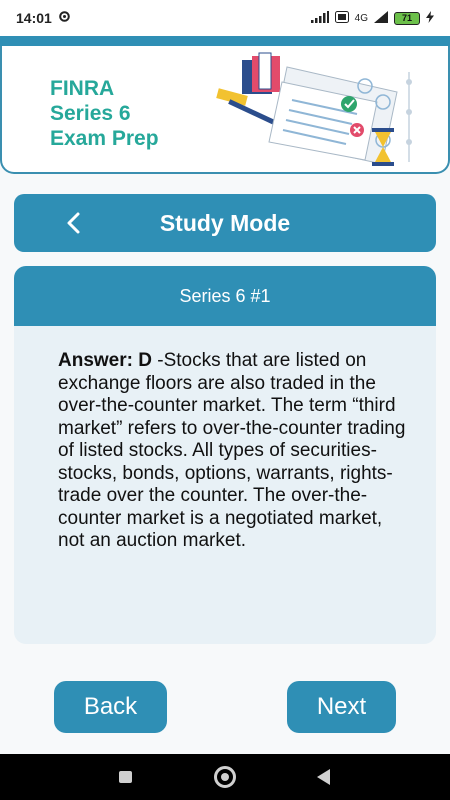  Describe the element at coordinates (341, 707) in the screenshot. I see `next-button: Next` at that location.